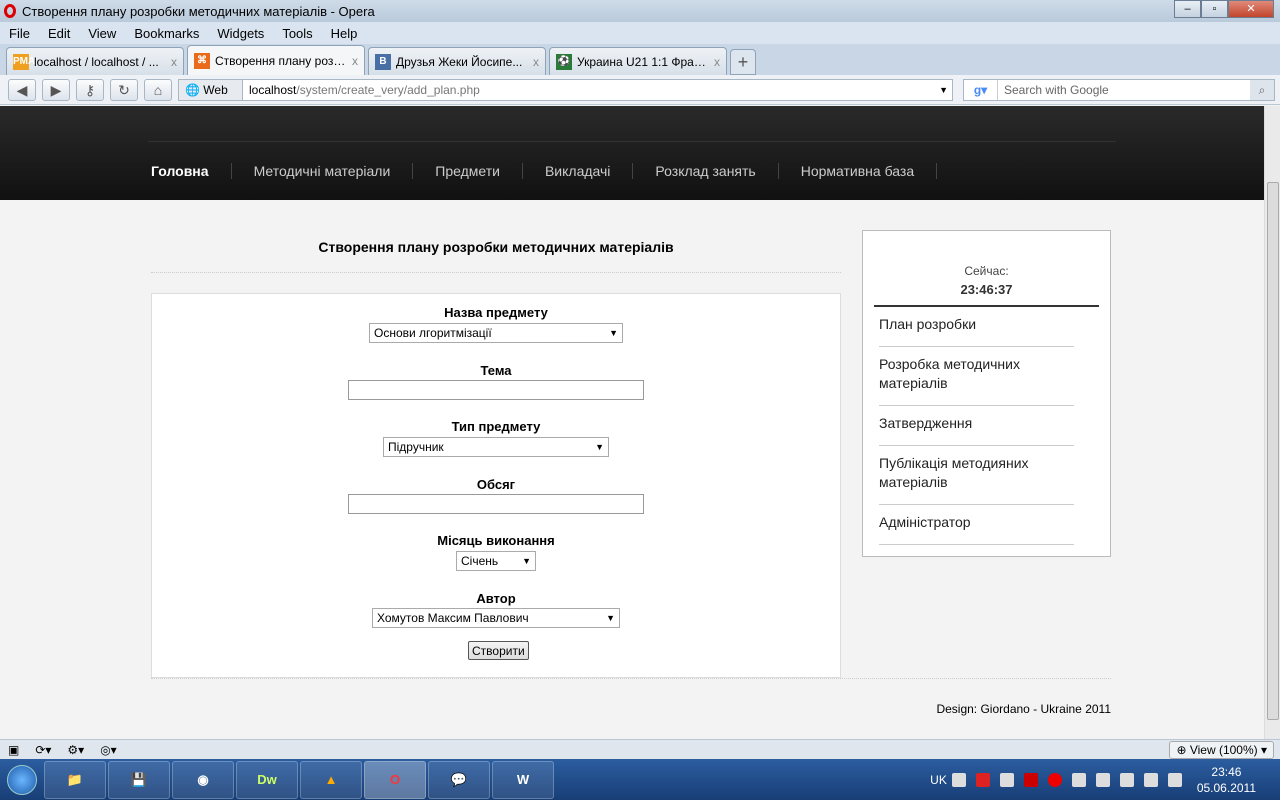 Image resolution: width=1280 pixels, height=800 pixels. I want to click on nav-regulations: Нормативна база, so click(858, 171).